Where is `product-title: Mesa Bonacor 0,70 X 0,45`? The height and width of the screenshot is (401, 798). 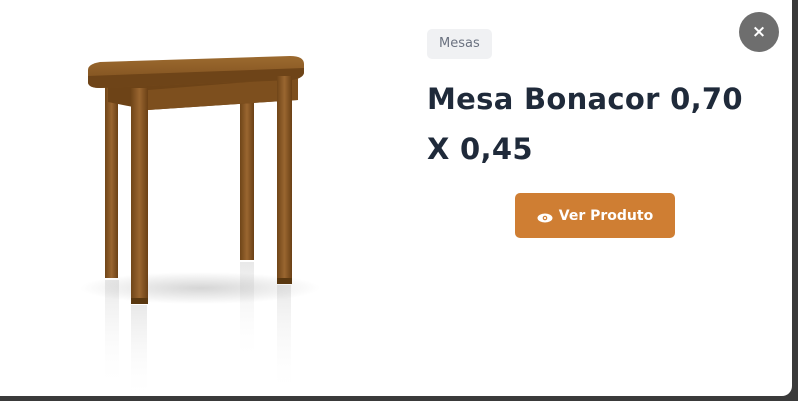 product-title: Mesa Bonacor 0,70 X 0,45 is located at coordinates (585, 124).